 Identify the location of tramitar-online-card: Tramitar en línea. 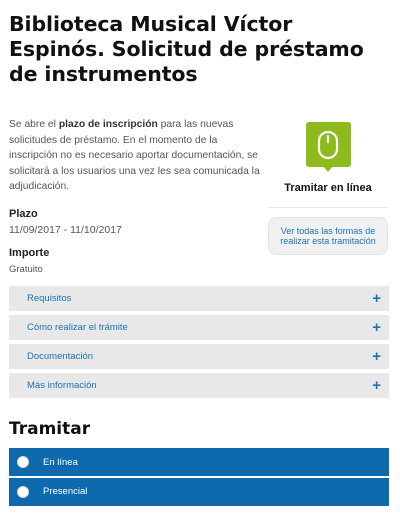
(328, 159).